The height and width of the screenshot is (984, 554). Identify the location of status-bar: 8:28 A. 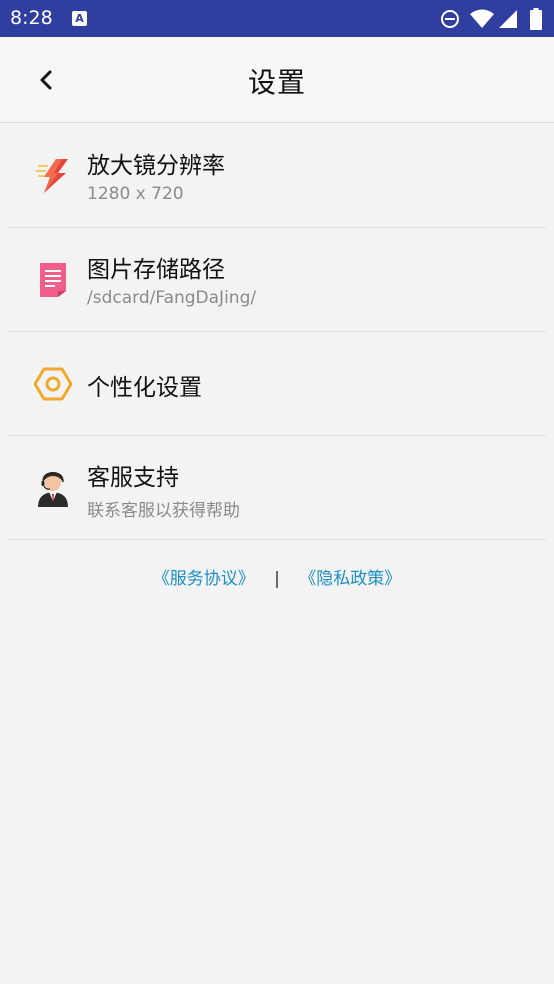
(277, 18).